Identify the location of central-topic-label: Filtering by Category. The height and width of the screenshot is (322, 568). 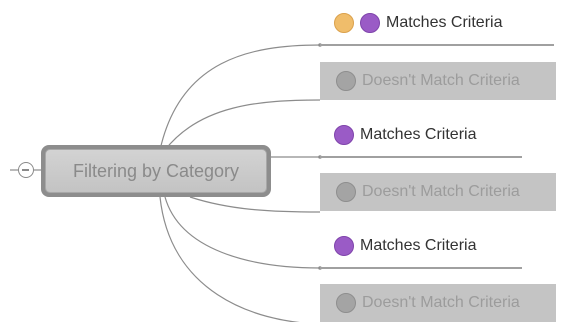
(156, 170).